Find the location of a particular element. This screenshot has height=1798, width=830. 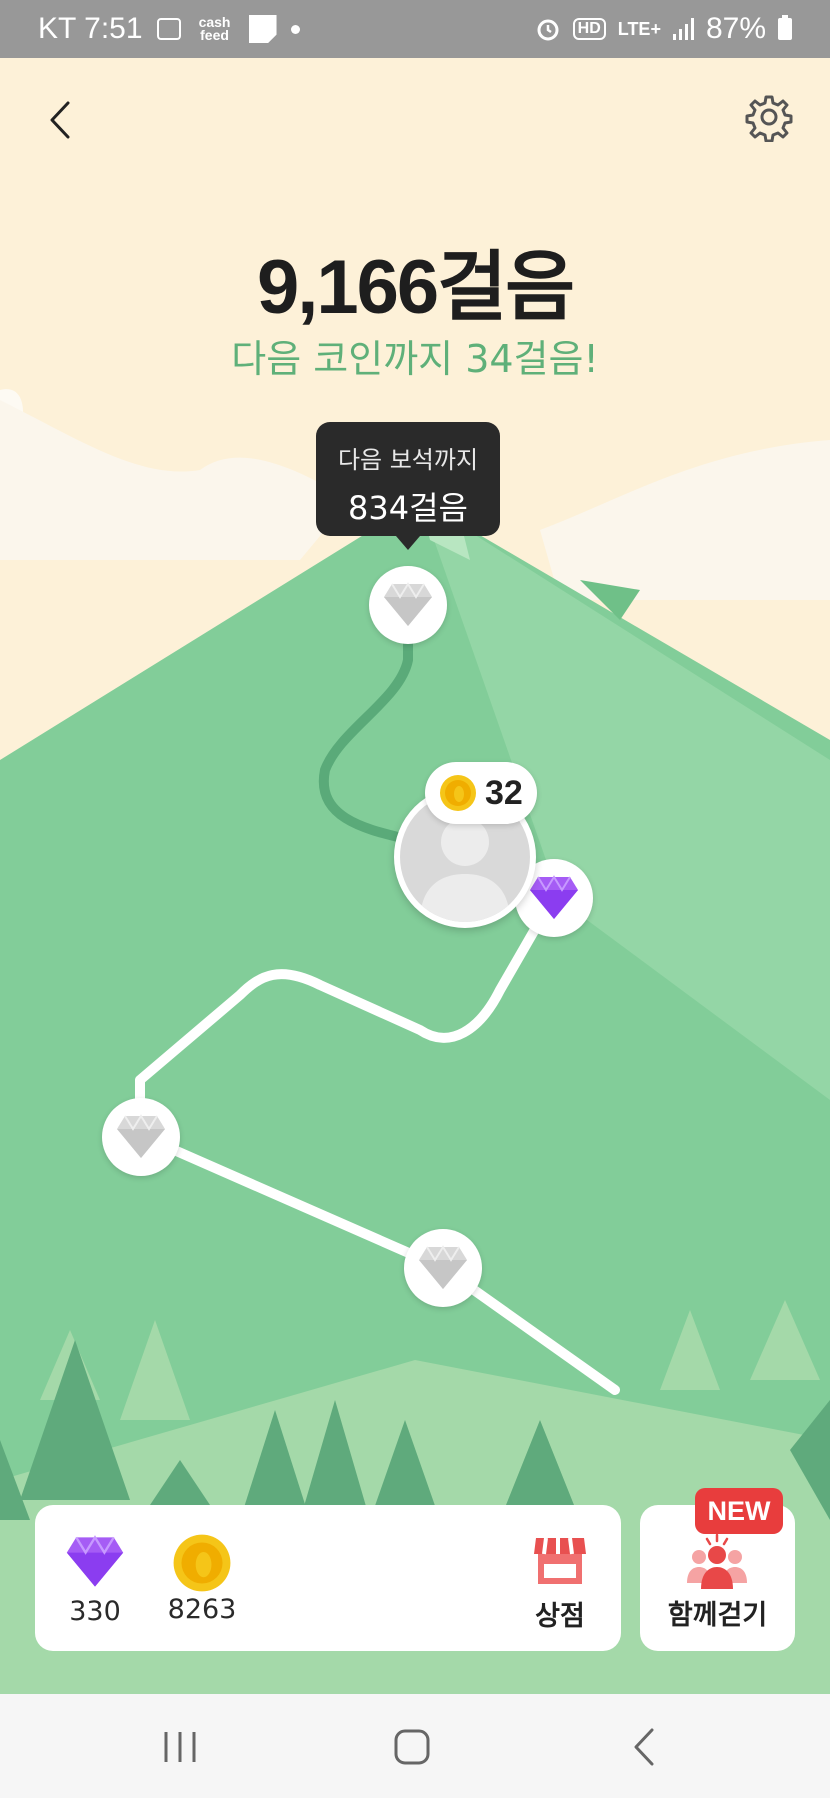

home-button is located at coordinates (412, 1747).